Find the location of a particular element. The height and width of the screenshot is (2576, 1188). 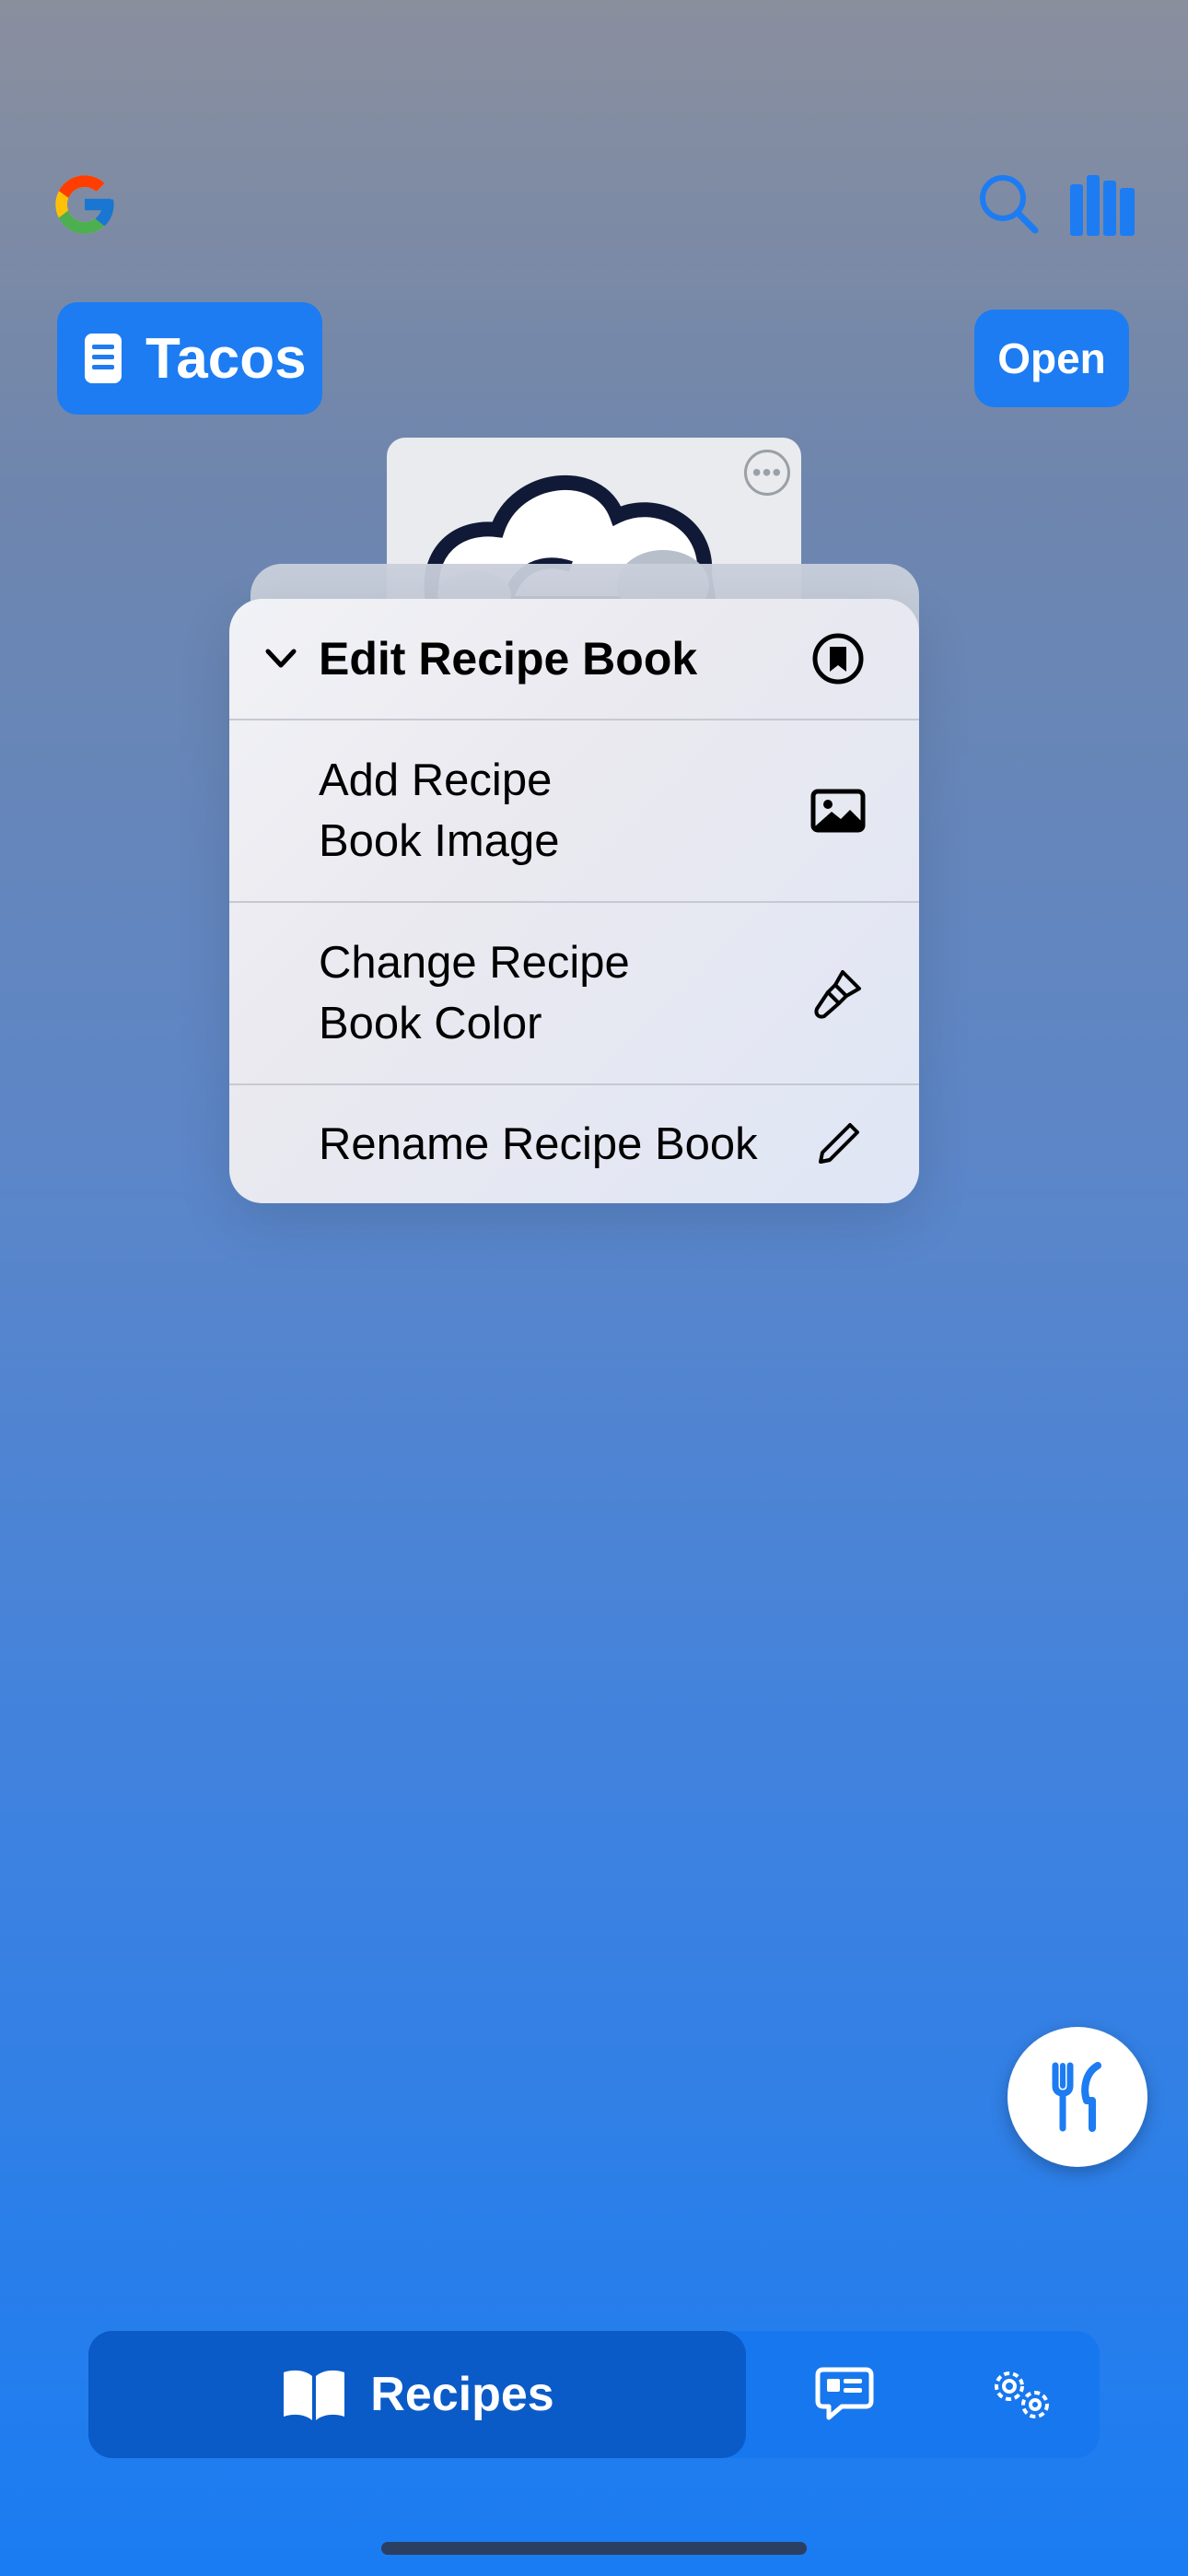

tab-label: Recipes is located at coordinates (462, 2394).